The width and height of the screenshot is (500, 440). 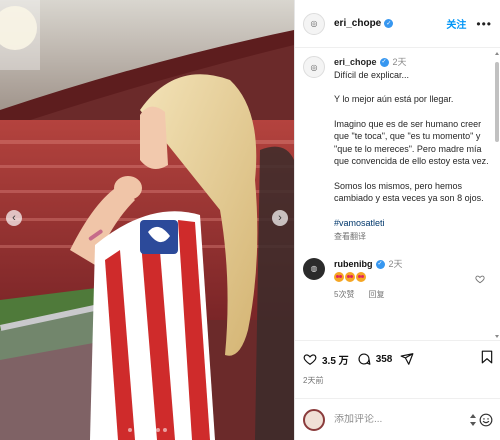 What do you see at coordinates (147, 430) in the screenshot?
I see `carousel-indicator` at bounding box center [147, 430].